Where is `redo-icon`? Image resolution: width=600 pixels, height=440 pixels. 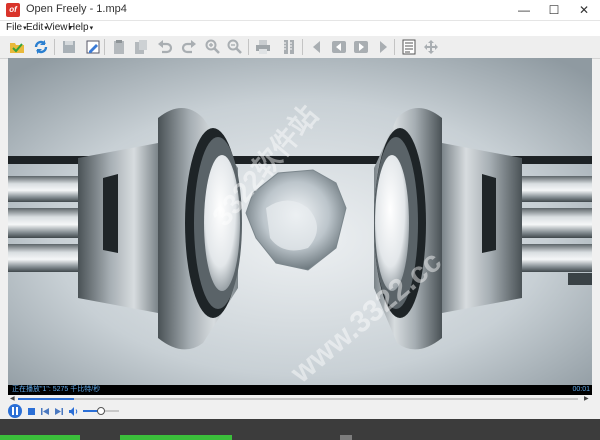
redo-icon is located at coordinates (189, 47).